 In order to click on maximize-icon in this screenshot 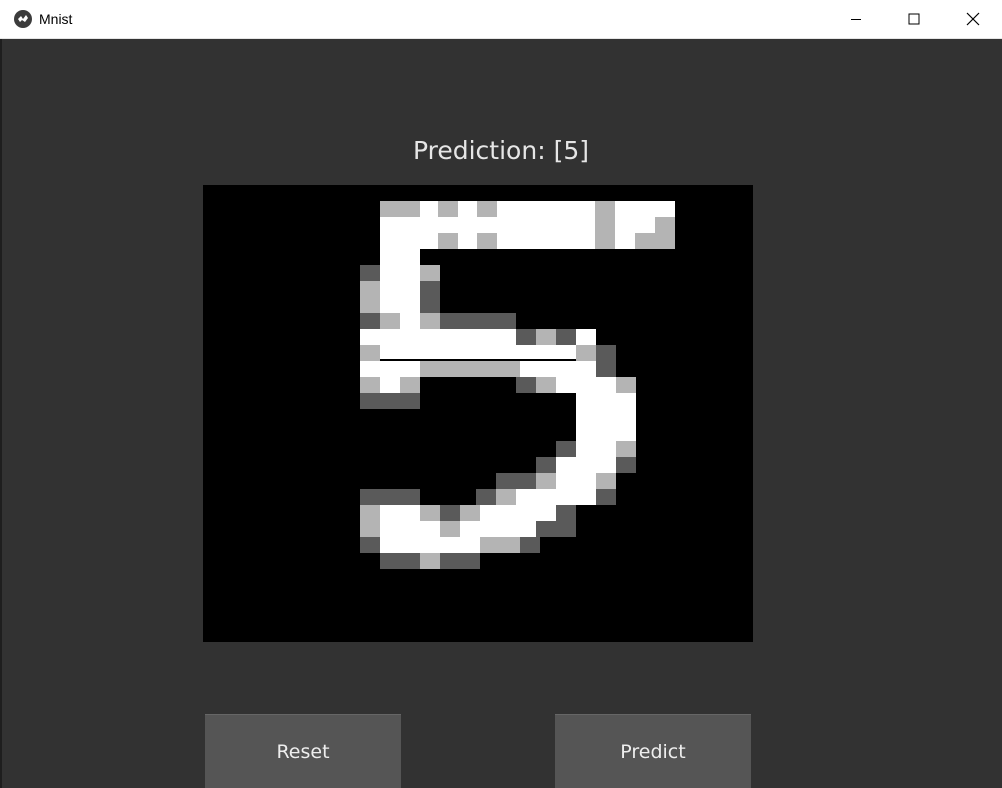, I will do `click(914, 19)`.